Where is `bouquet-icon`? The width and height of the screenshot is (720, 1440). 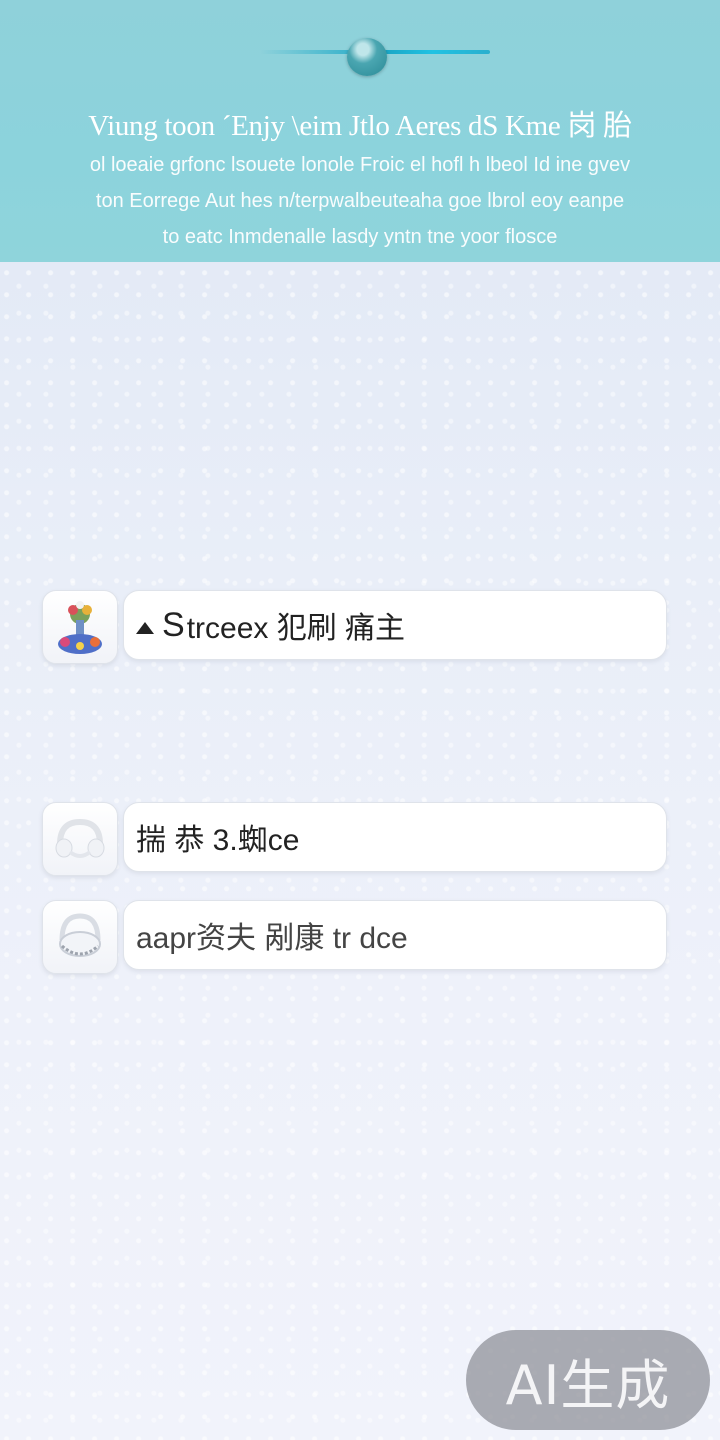 bouquet-icon is located at coordinates (80, 627).